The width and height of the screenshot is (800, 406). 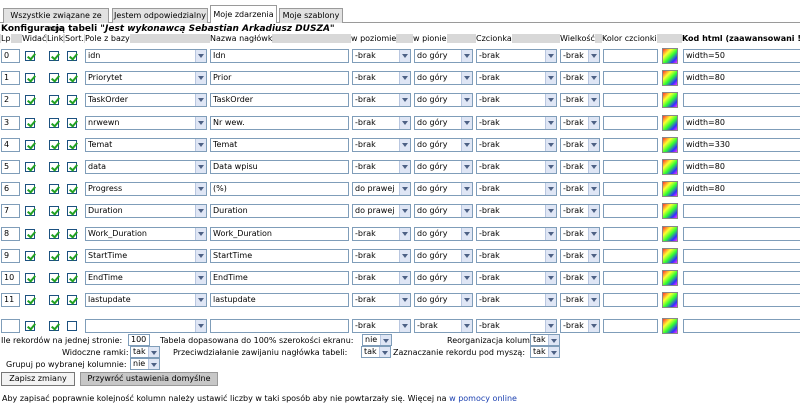 I want to click on lp-input: 11, so click(x=10, y=300).